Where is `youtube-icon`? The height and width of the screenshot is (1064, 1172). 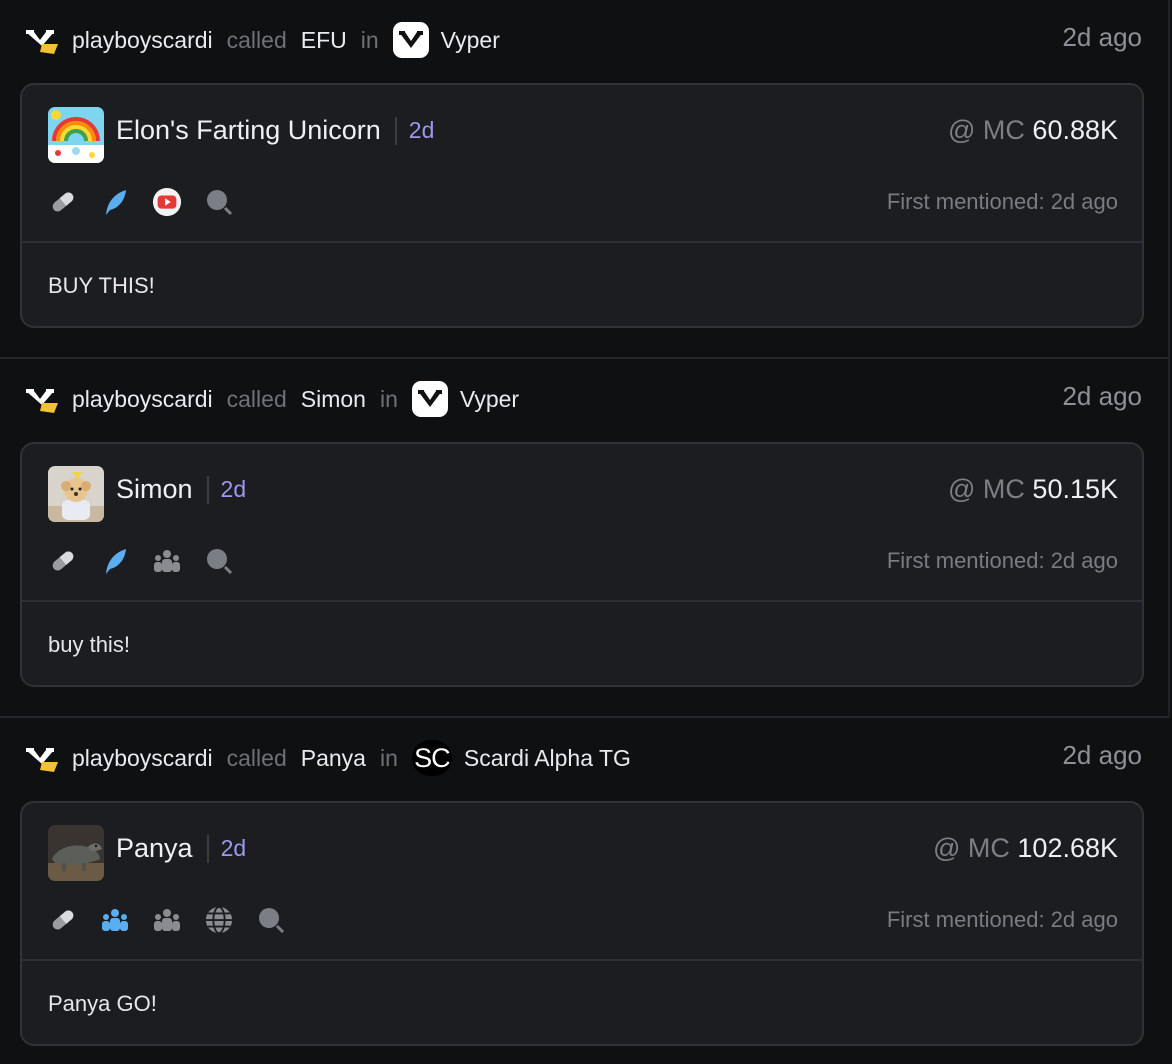 youtube-icon is located at coordinates (167, 202).